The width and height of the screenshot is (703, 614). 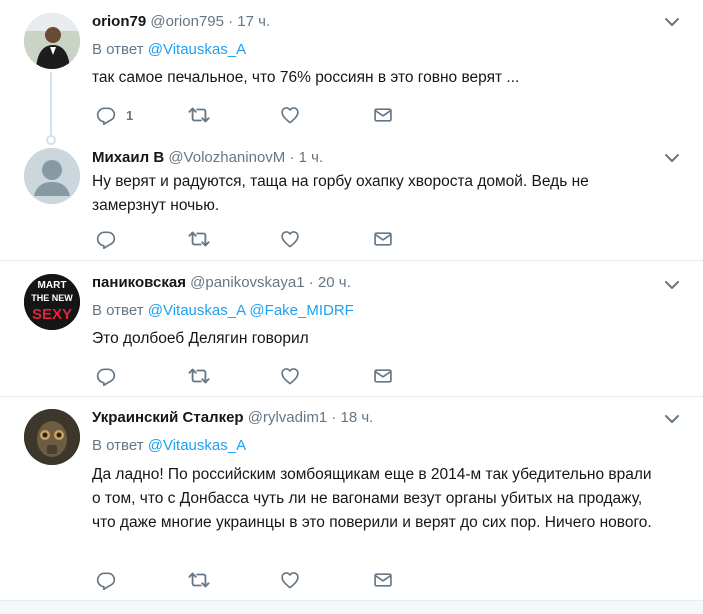 I want to click on avatar-text: MART, so click(x=52, y=285).